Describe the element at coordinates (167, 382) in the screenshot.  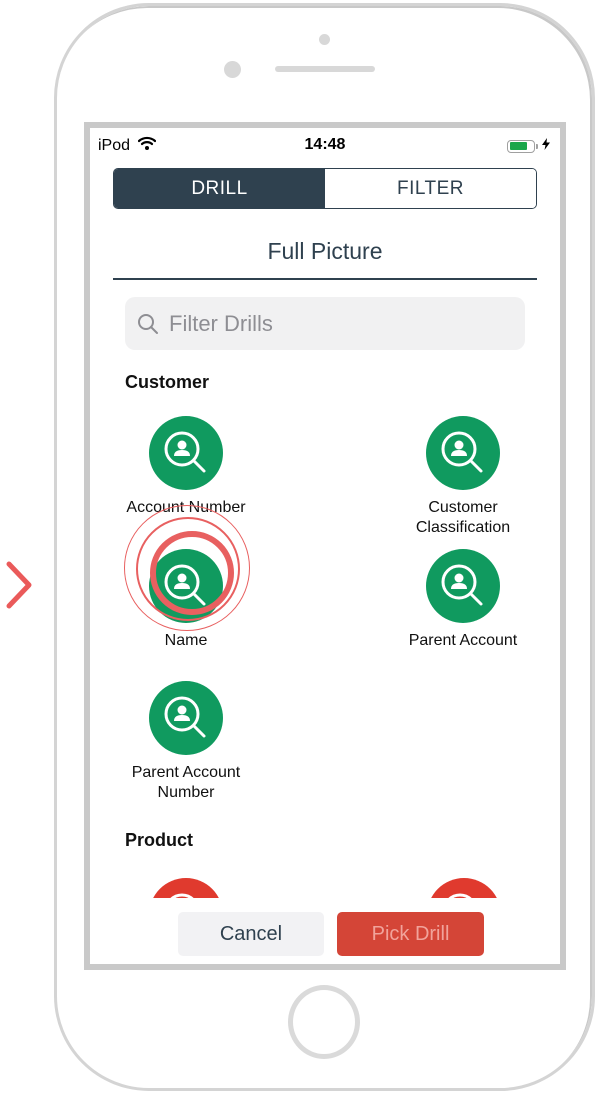
I see `section-customer: Customer` at that location.